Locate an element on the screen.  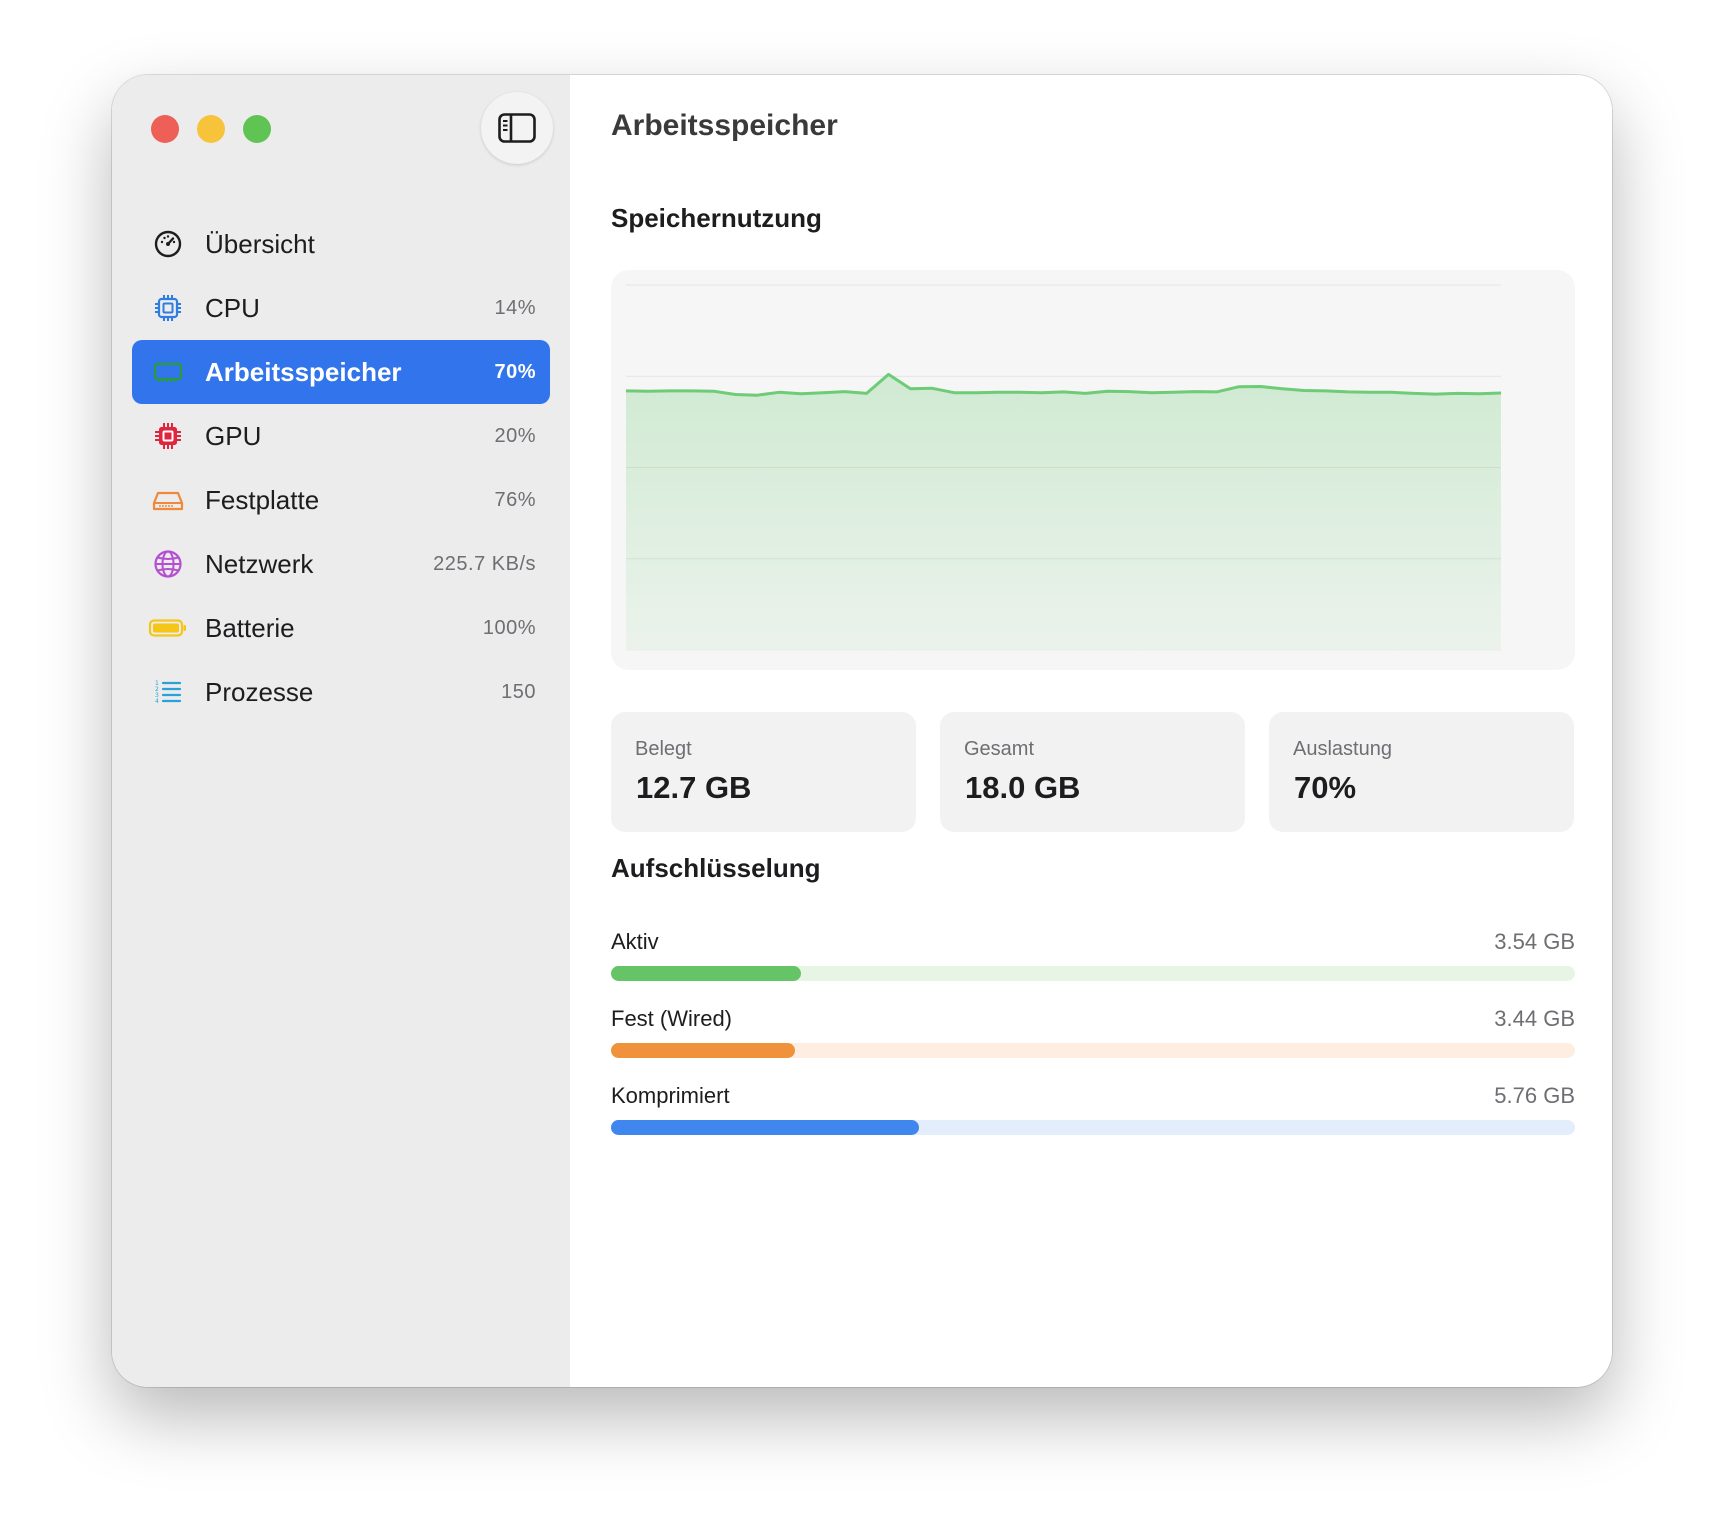
breakdown-label: Aktiv is located at coordinates (635, 941).